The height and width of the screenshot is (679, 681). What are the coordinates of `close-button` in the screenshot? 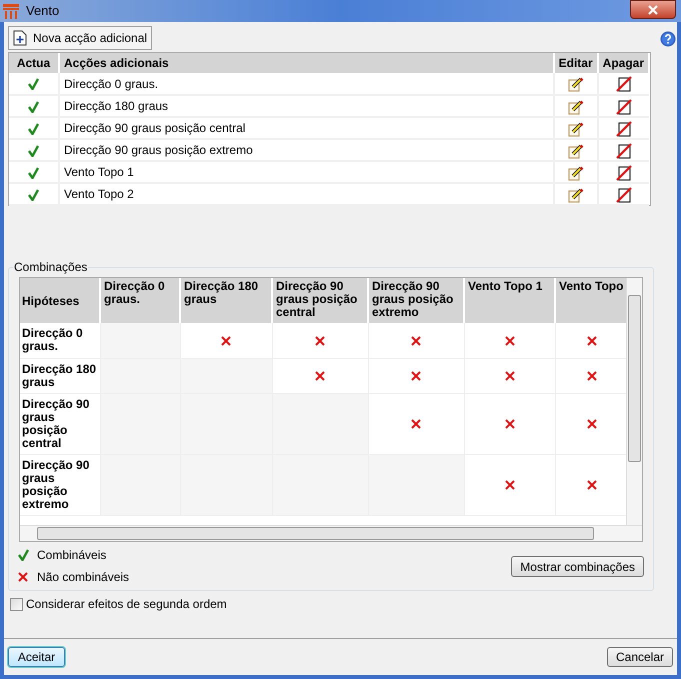 It's located at (653, 9).